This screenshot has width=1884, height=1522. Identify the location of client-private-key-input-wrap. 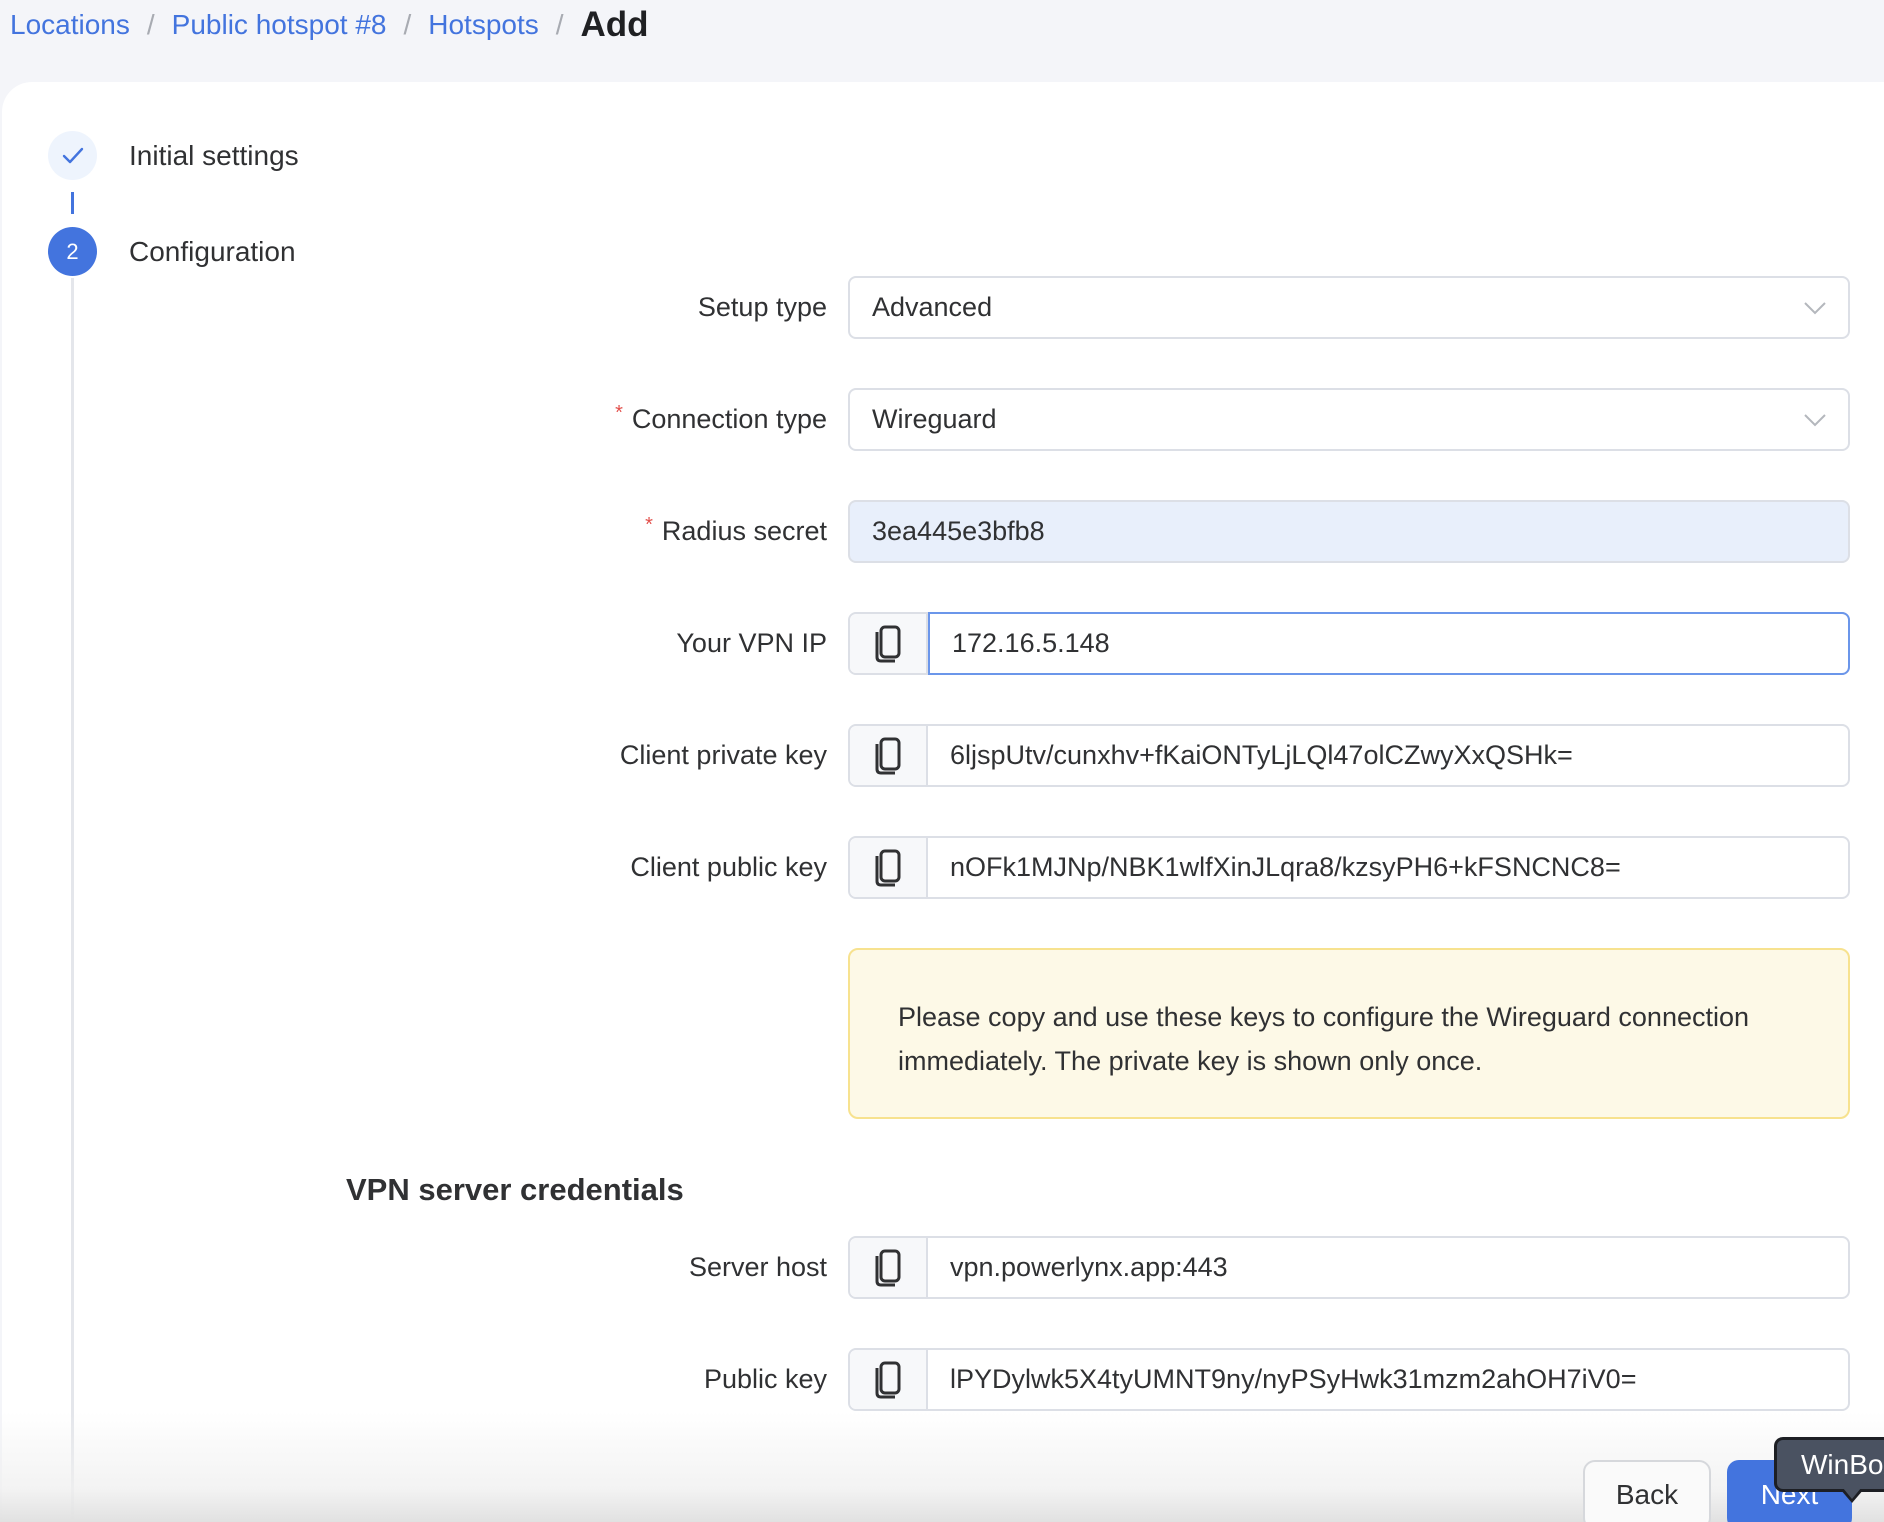
(1388, 755).